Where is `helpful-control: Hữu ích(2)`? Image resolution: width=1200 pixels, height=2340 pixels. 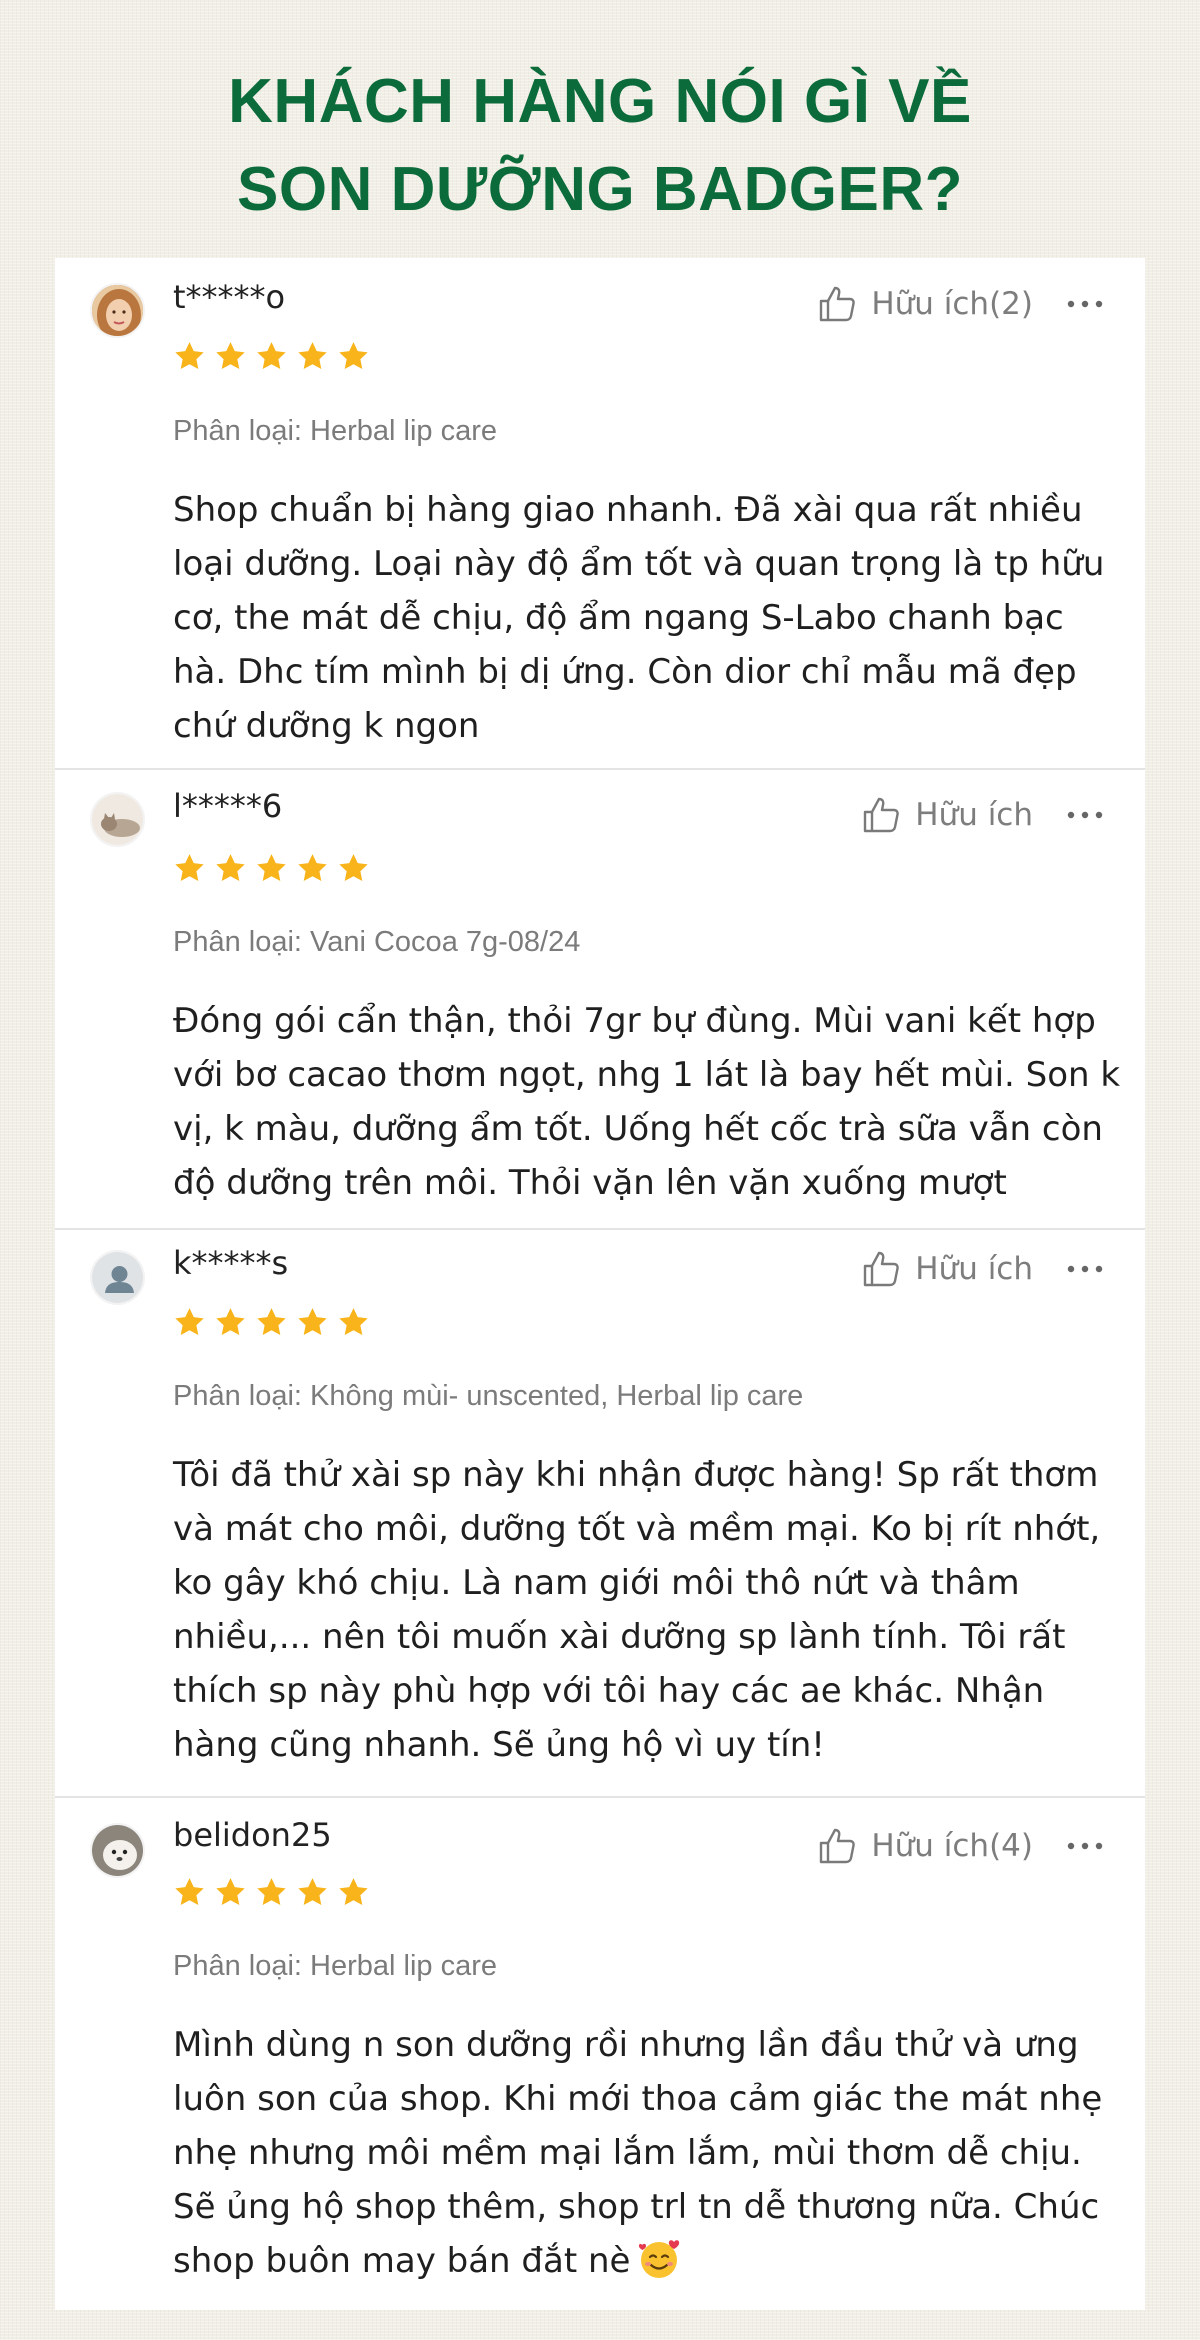 helpful-control: Hữu ích(2) is located at coordinates (981, 304).